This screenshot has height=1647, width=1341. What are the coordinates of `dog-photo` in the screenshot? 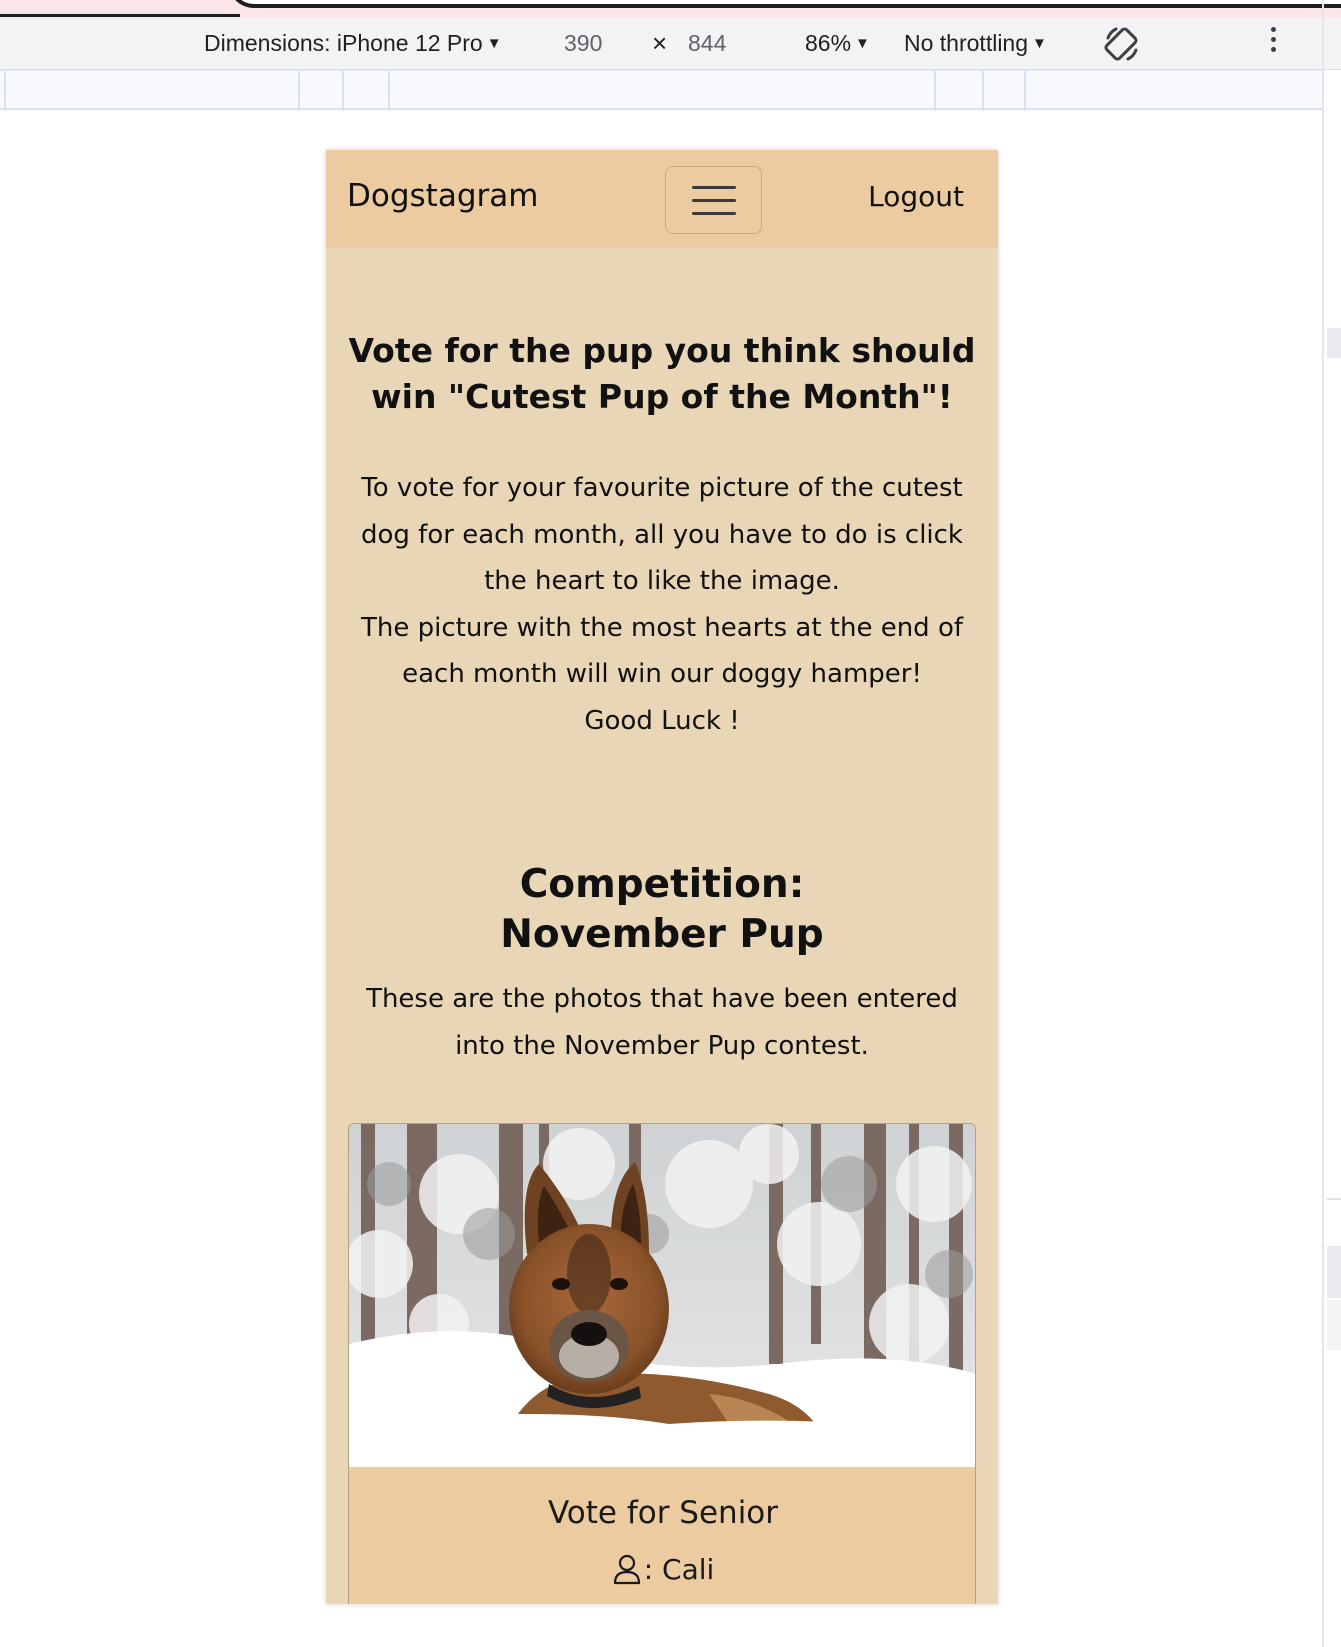 It's located at (662, 1295).